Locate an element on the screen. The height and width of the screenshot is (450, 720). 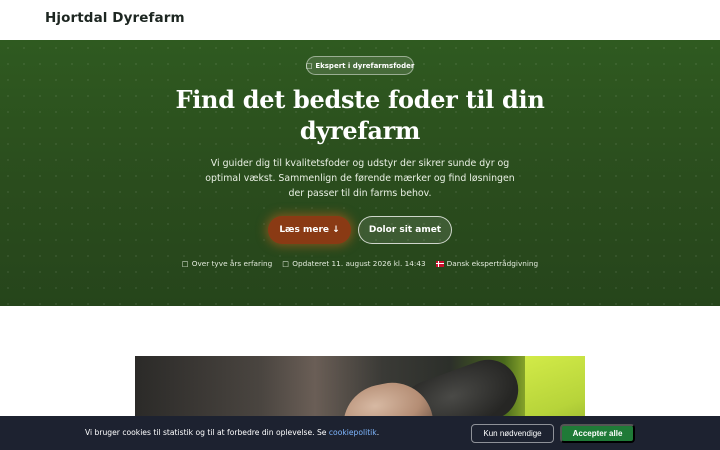
badge-label: Ekspert i dyrefarmsfoder is located at coordinates (365, 65).